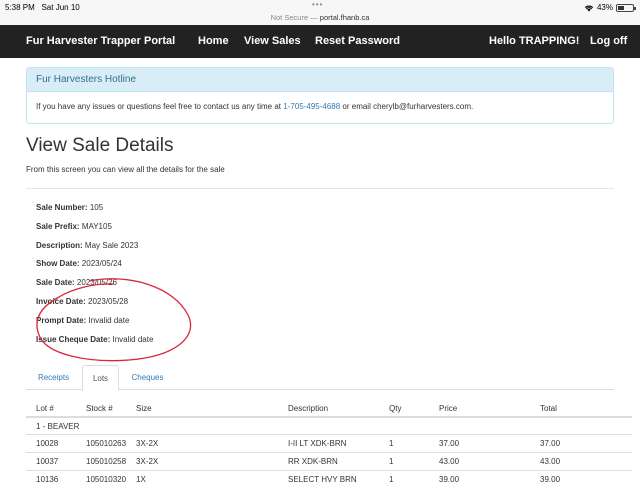 This screenshot has width=640, height=489. I want to click on address-bar: Not Secure — portal.fhanb.ca, so click(320, 17).